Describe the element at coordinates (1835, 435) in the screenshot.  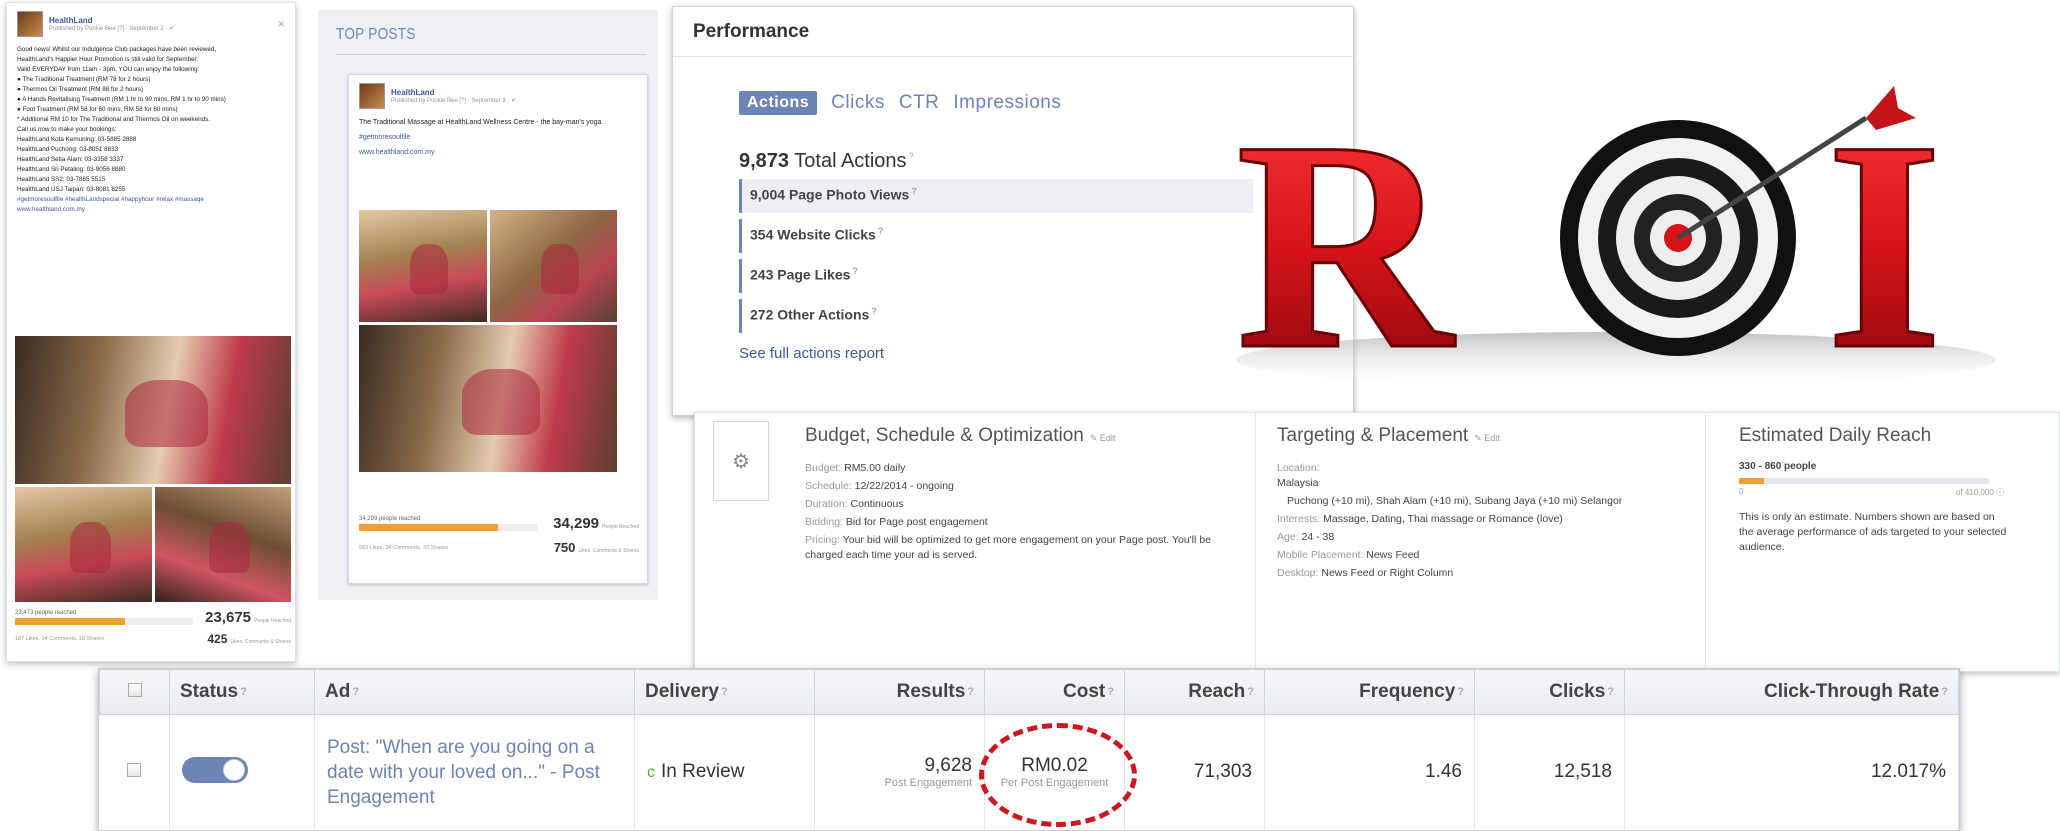
I see `reach-heading: Estimated Daily Reach` at that location.